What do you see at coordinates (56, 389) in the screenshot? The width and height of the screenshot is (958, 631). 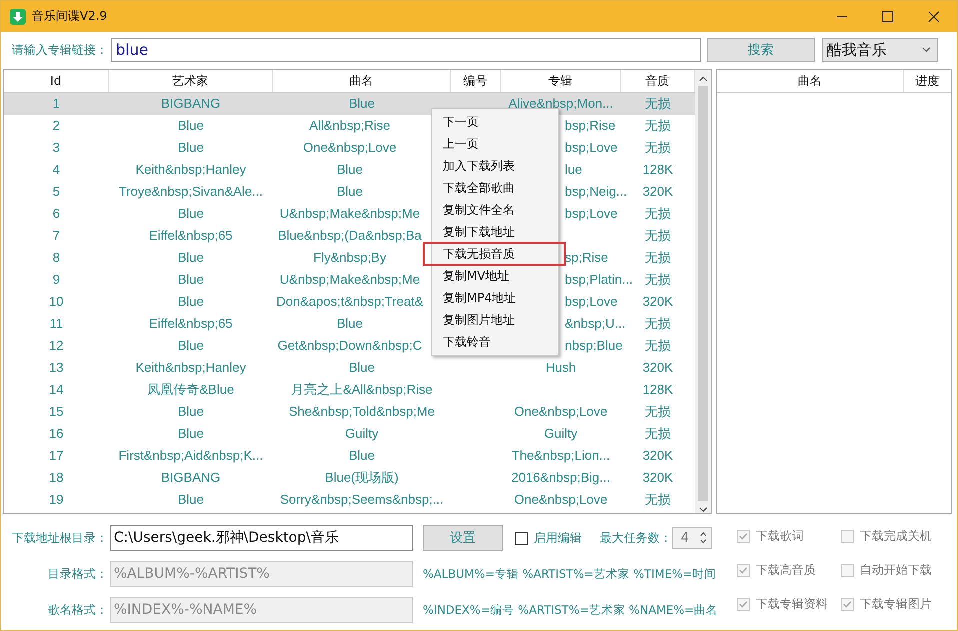 I see `table-cell: 14` at bounding box center [56, 389].